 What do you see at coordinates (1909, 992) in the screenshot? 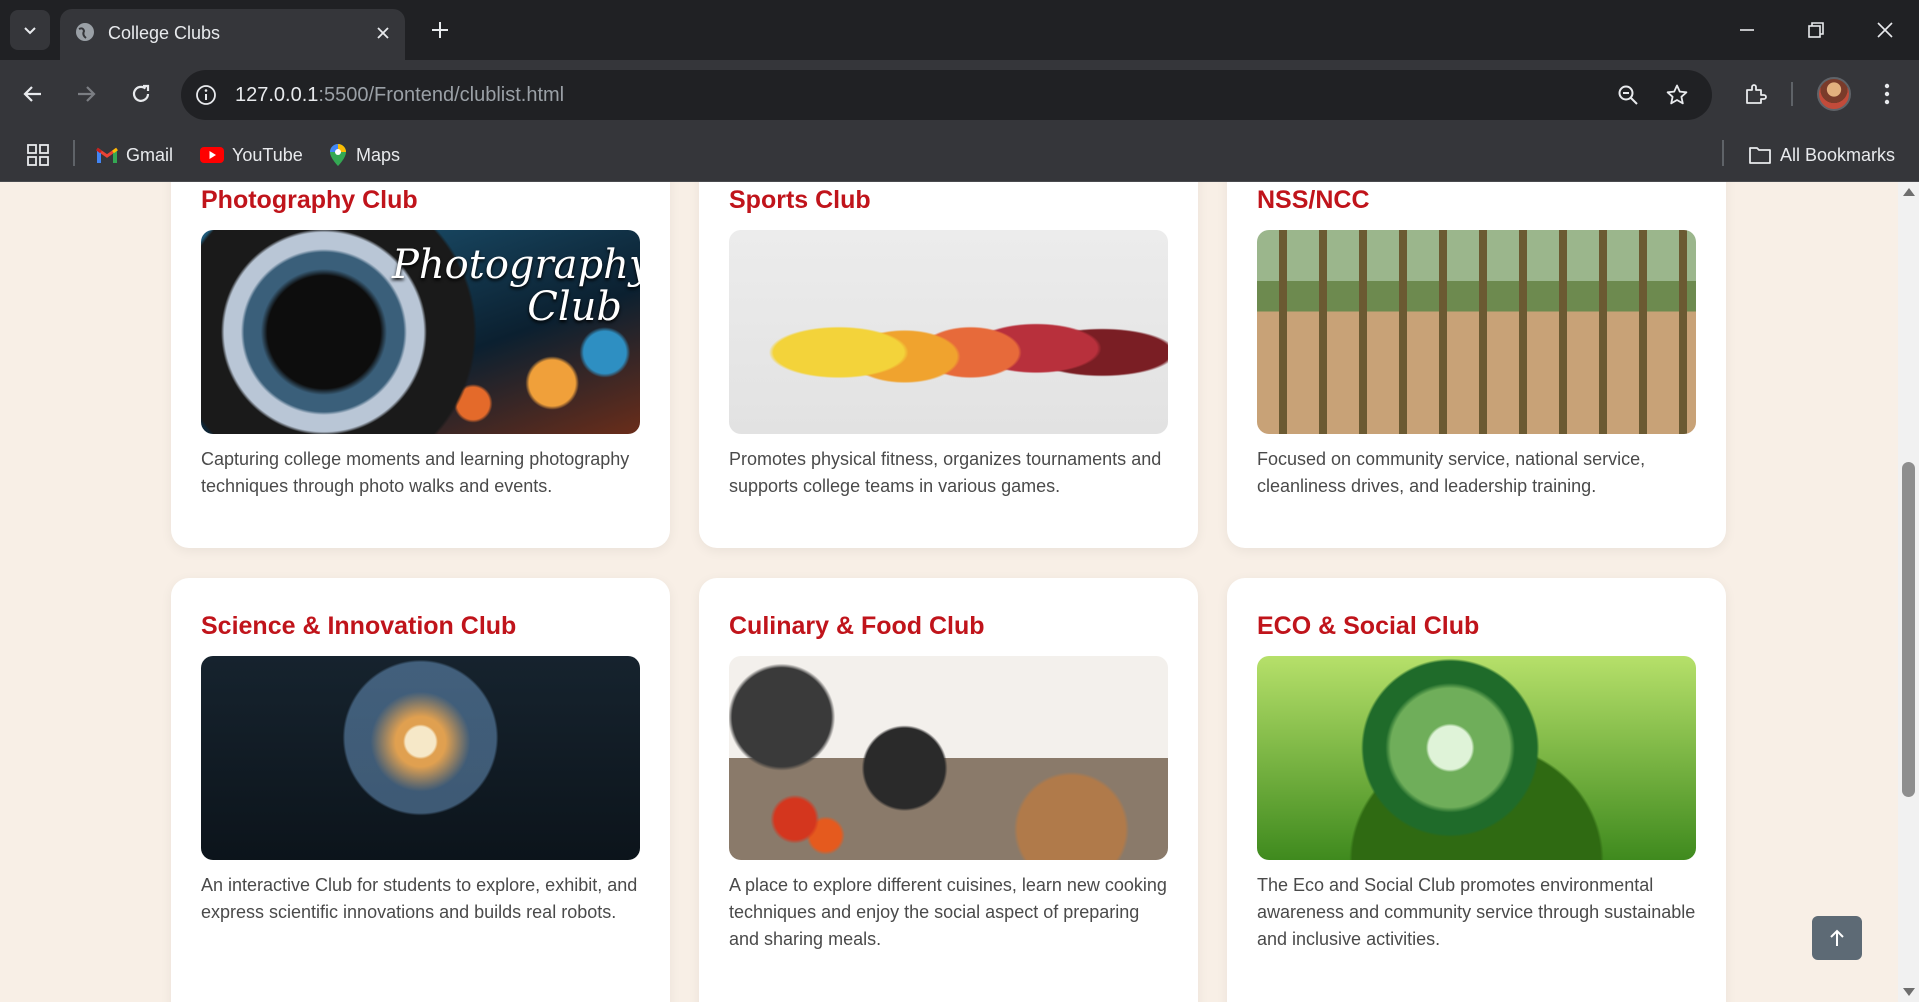
I see `scroll-down-arrow-icon` at bounding box center [1909, 992].